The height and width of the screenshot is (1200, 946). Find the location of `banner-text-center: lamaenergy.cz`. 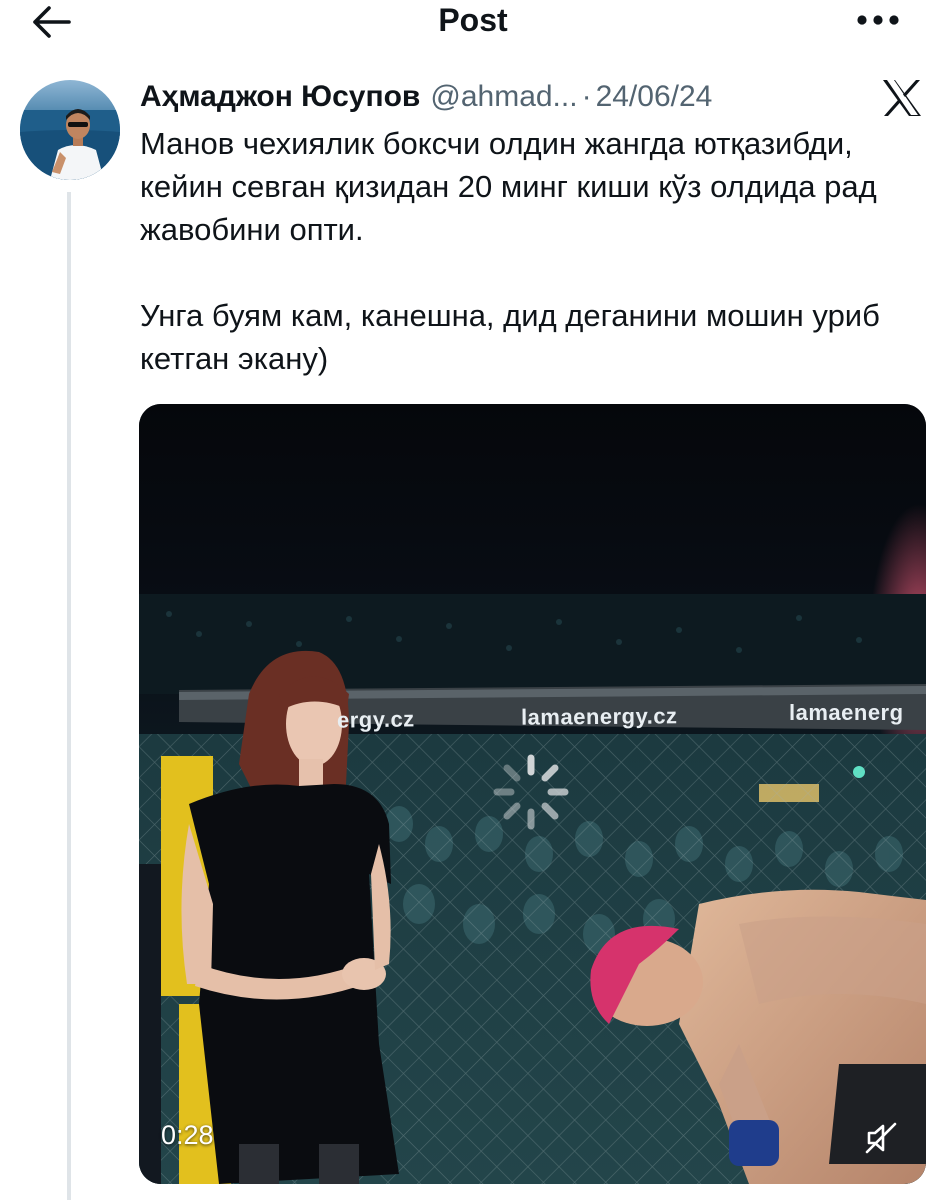

banner-text-center: lamaenergy.cz is located at coordinates (599, 716).